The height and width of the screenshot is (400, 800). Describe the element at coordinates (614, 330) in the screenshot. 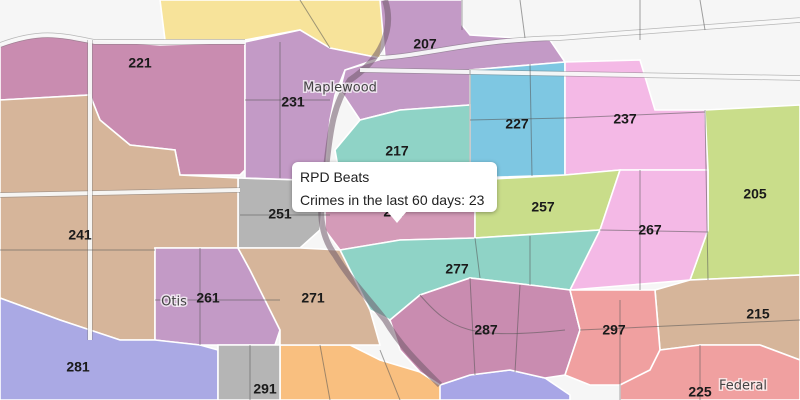

I see `beat-label-297: 297` at that location.